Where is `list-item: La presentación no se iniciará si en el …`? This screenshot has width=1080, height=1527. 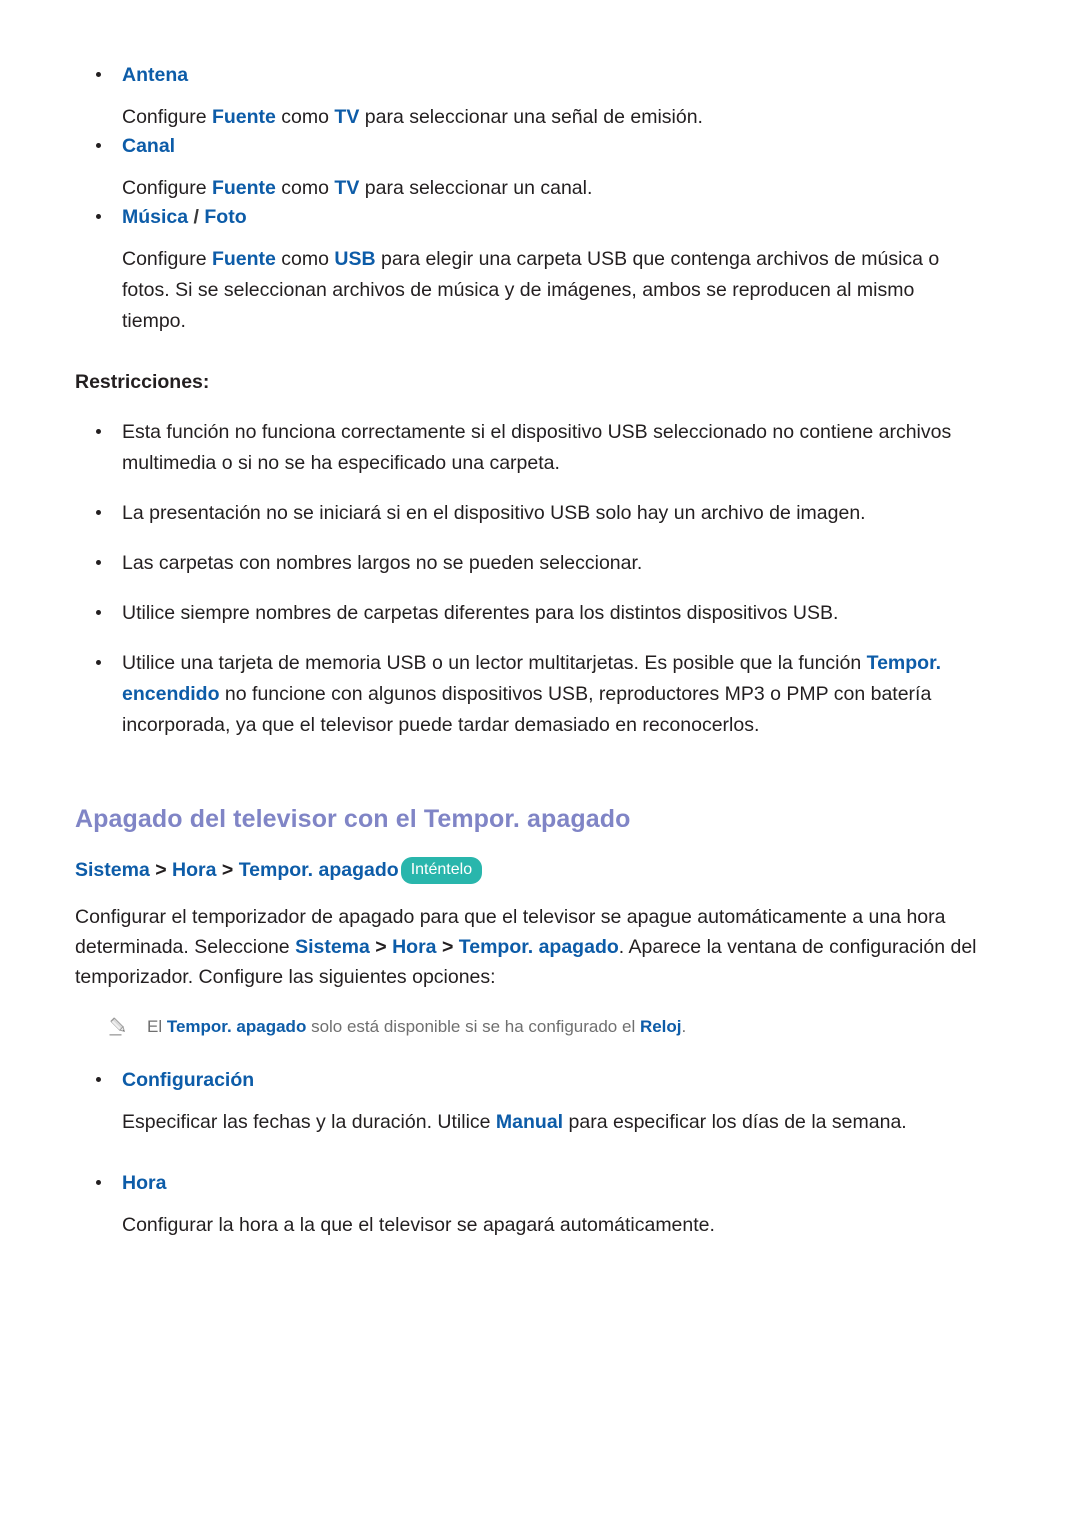
list-item: La presentación no se iniciará si en el … is located at coordinates (527, 513).